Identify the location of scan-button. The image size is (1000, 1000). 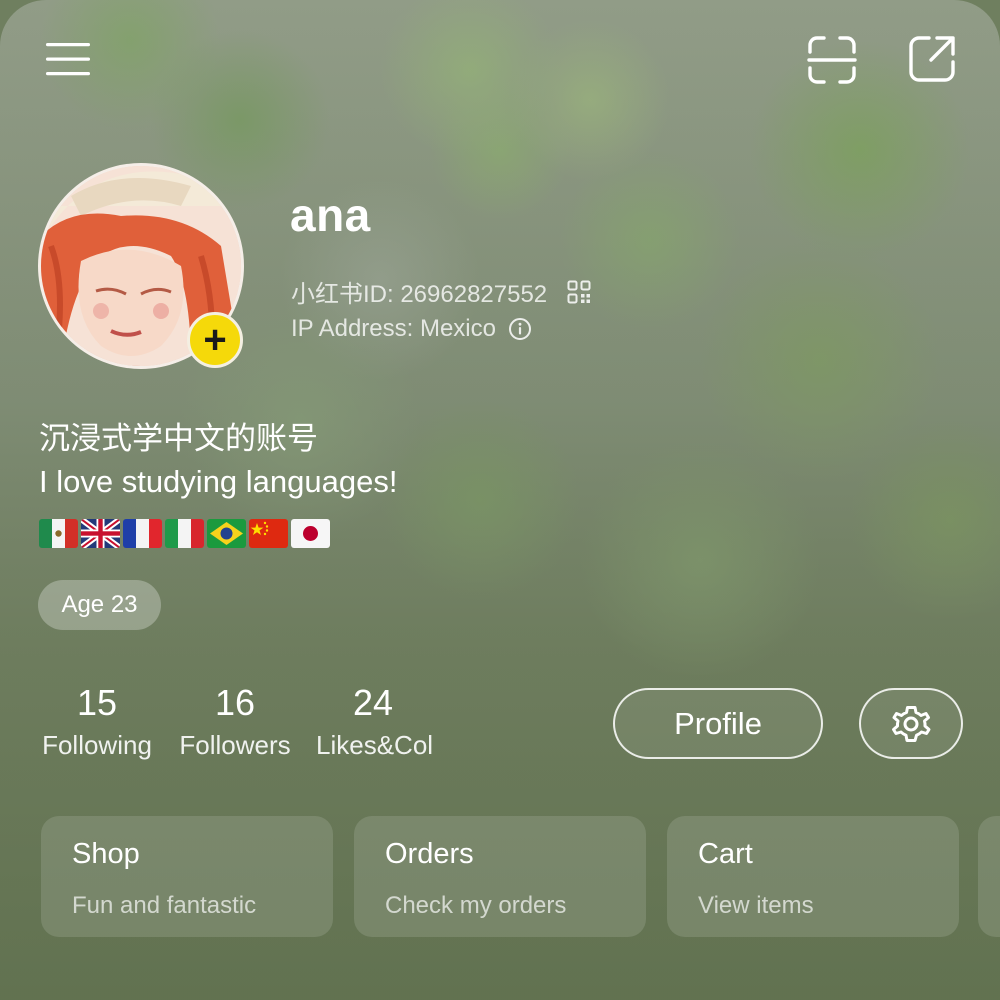
(832, 60).